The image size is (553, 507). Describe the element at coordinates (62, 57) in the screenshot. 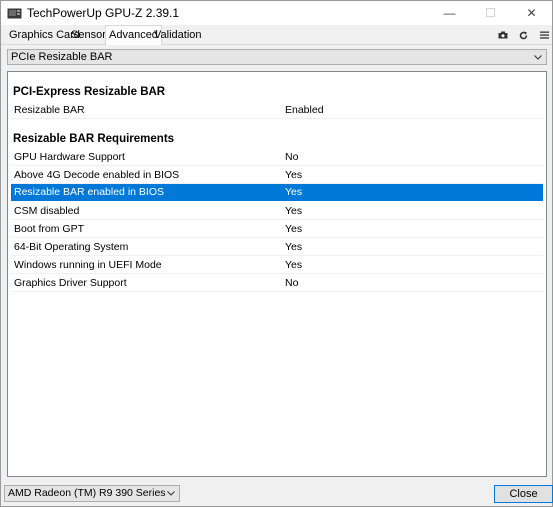

I see `section-select-value: PCIe Resizable BAR` at that location.